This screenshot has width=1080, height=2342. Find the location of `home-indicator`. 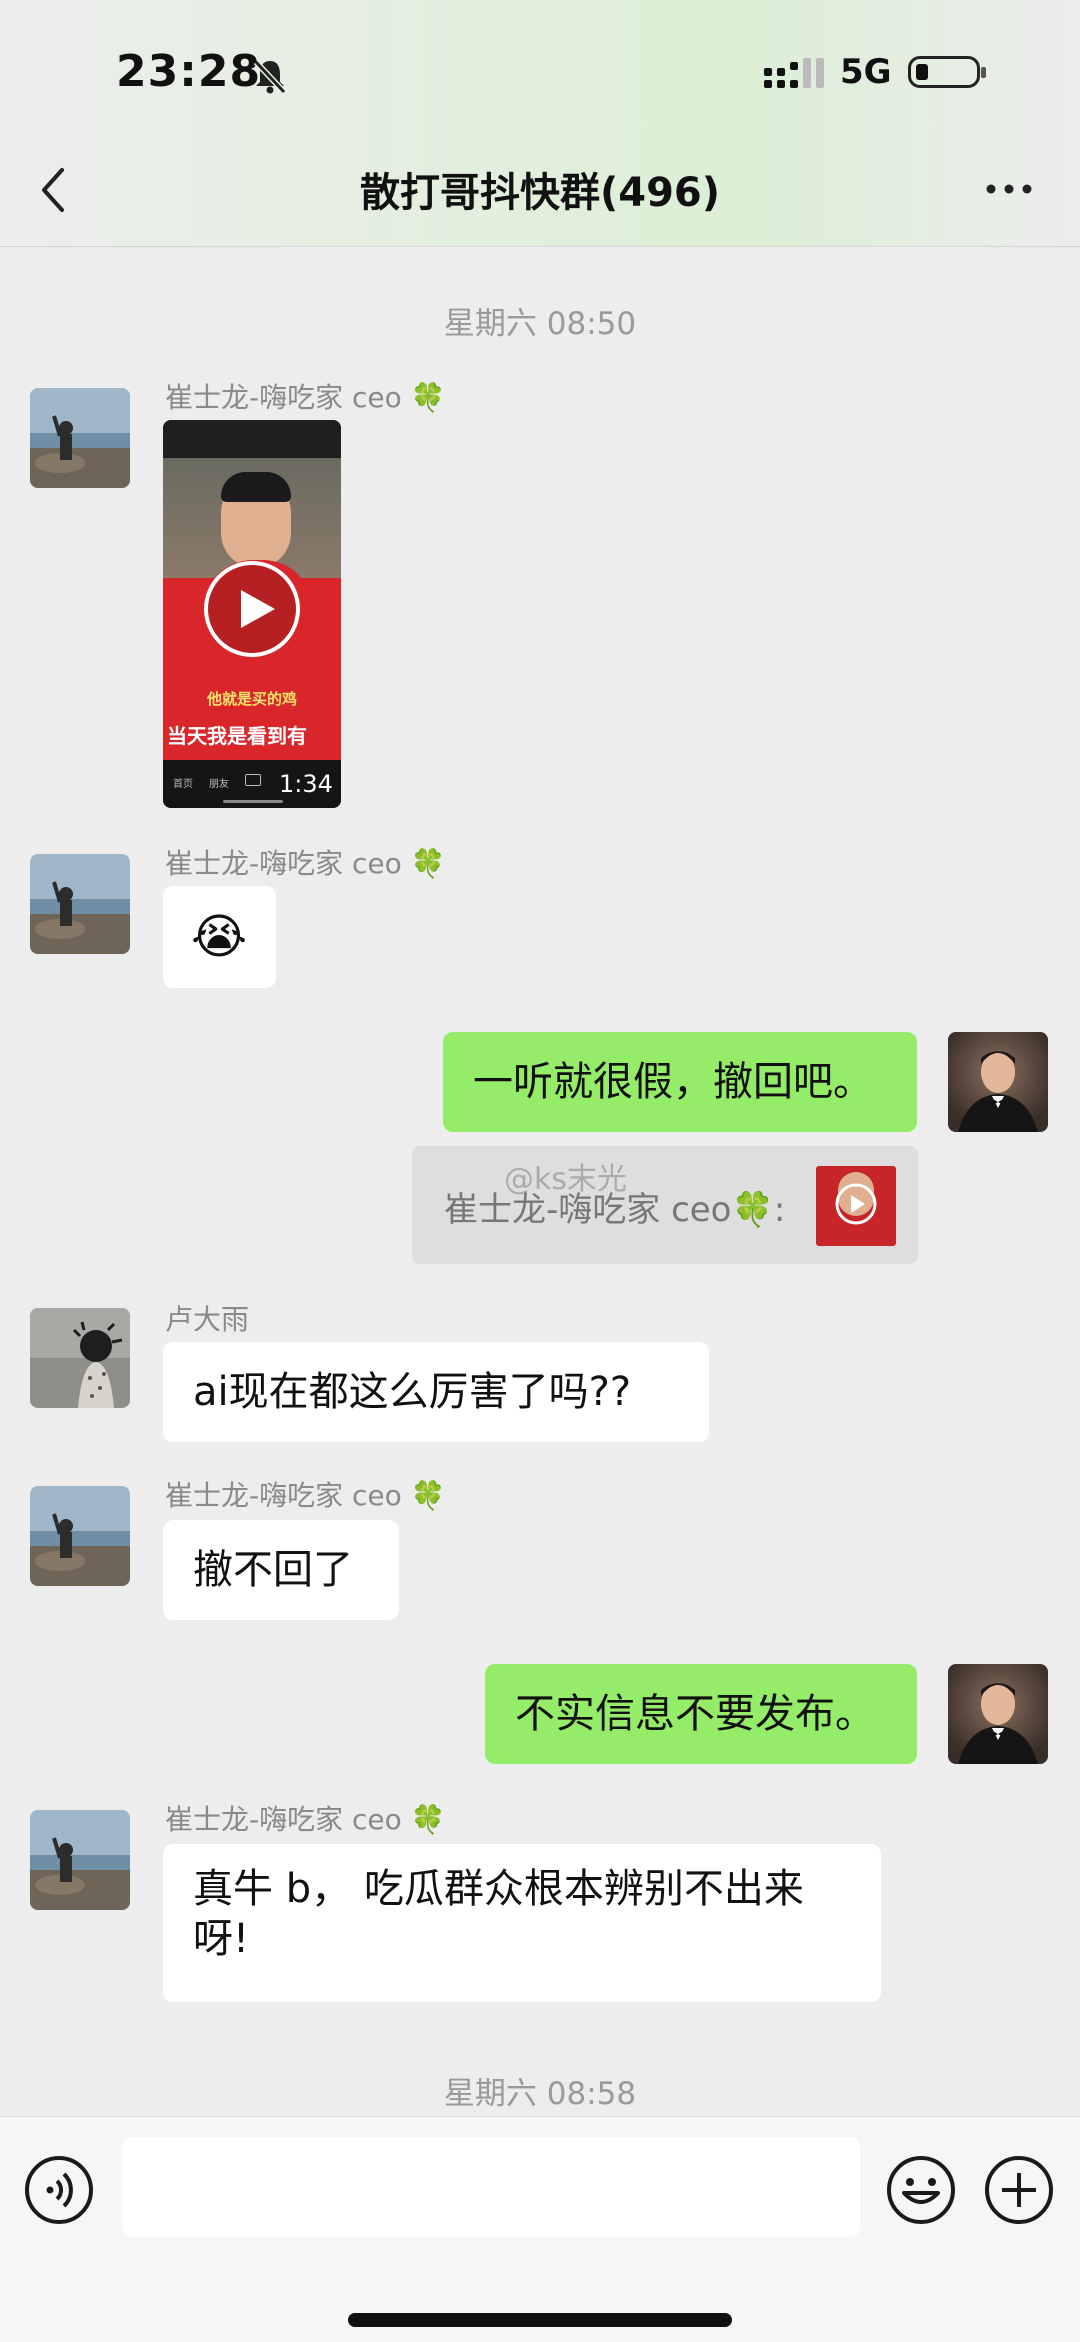

home-indicator is located at coordinates (540, 2320).